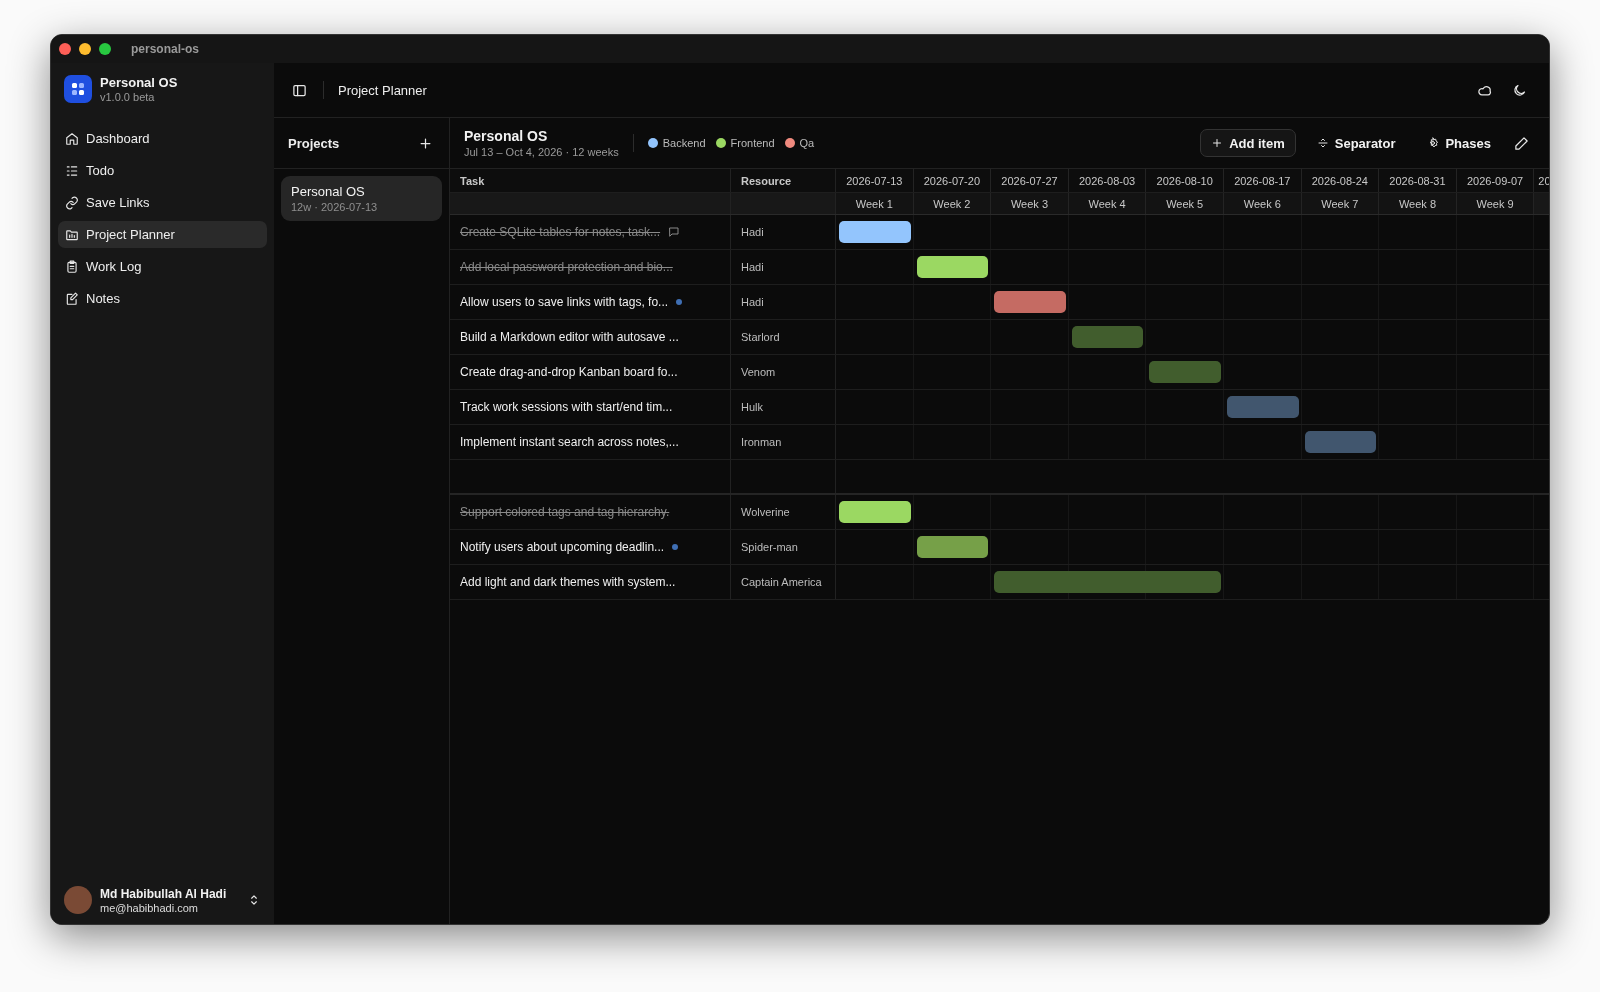 The image size is (1600, 992). Describe the element at coordinates (85, 49) in the screenshot. I see `minimize-button` at that location.